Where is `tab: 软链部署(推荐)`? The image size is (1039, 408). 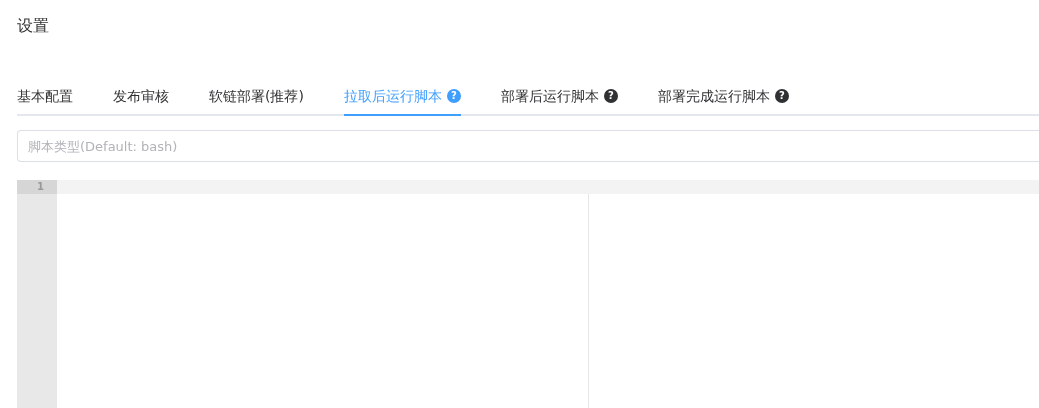 tab: 软链部署(推荐) is located at coordinates (256, 101).